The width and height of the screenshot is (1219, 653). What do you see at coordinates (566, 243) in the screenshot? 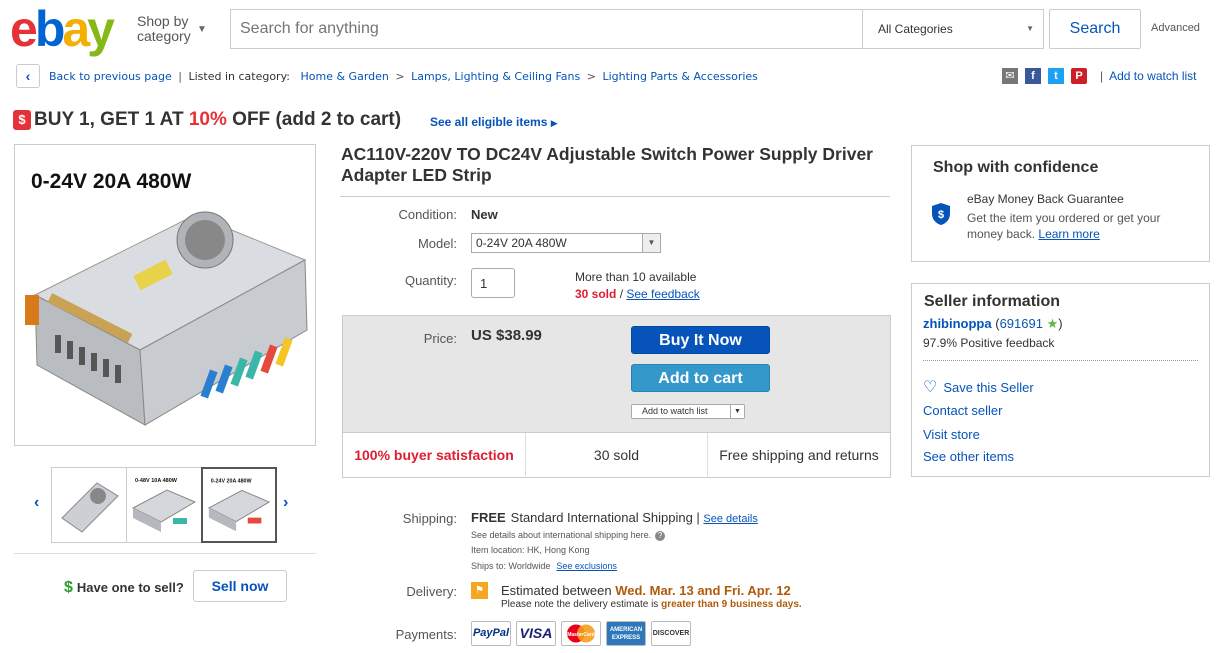
I see `model-select: 0-24V 20A 480W ▼` at bounding box center [566, 243].